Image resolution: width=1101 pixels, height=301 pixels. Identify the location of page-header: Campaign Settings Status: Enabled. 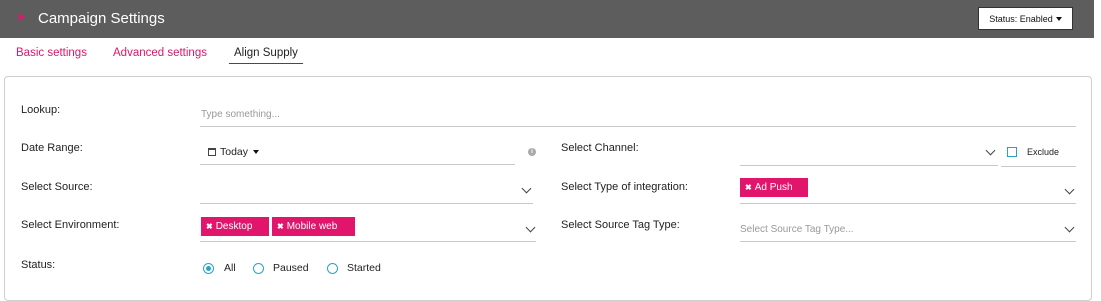
(547, 19).